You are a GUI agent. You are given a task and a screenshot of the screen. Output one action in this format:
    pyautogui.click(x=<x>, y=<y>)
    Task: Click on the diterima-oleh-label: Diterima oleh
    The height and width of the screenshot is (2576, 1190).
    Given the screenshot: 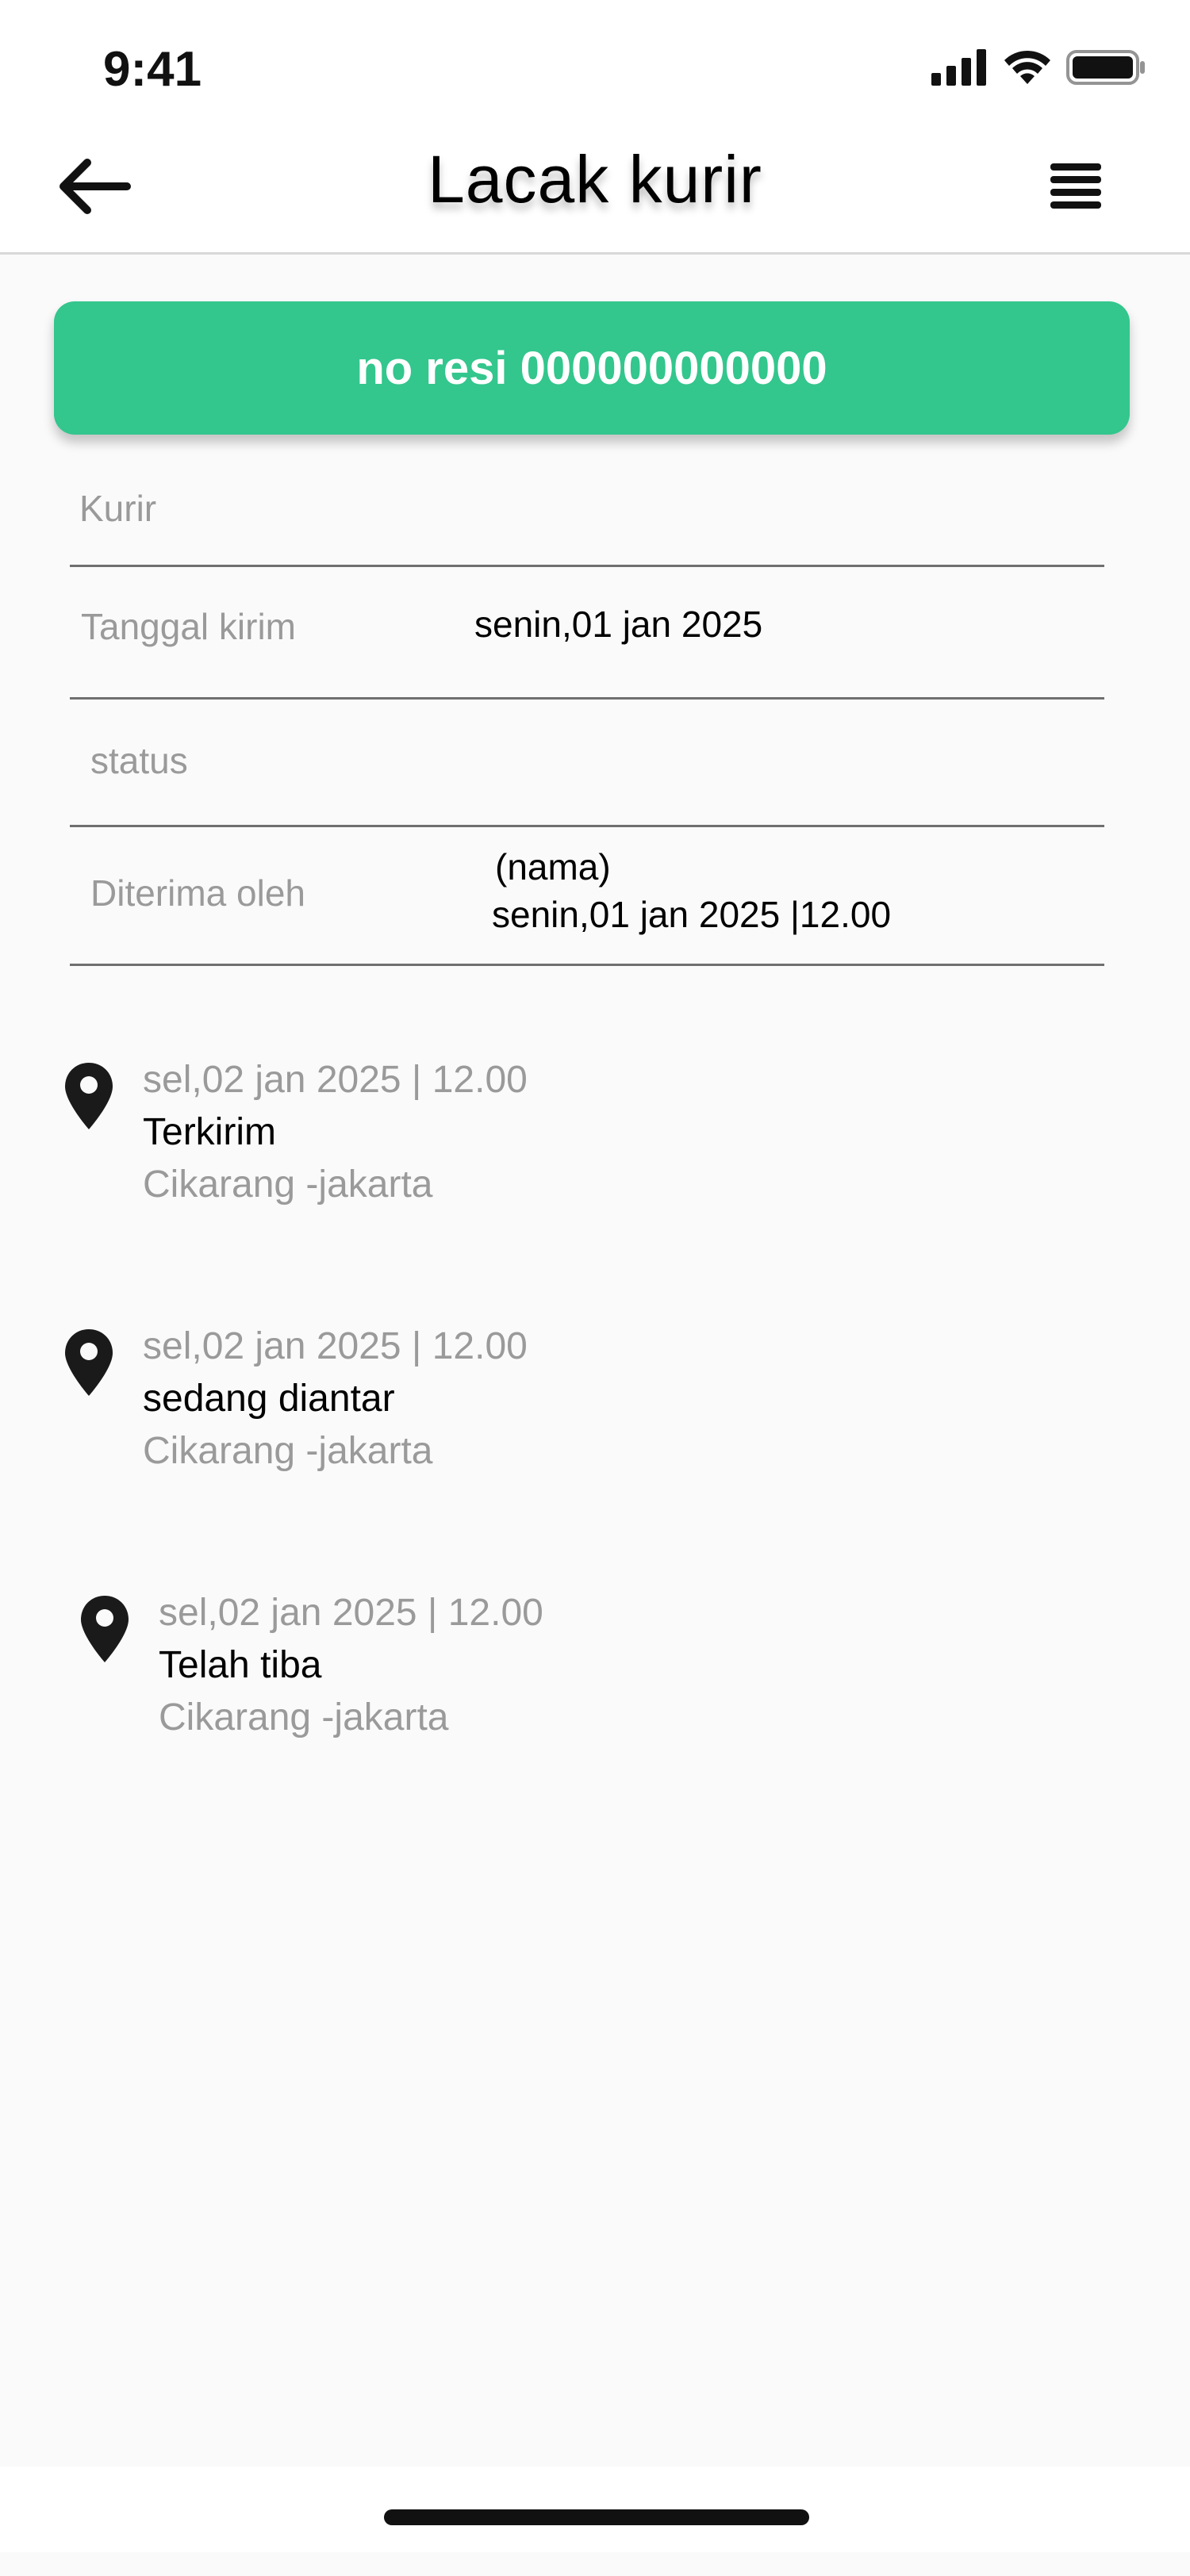 What is the action you would take?
    pyautogui.click(x=197, y=893)
    